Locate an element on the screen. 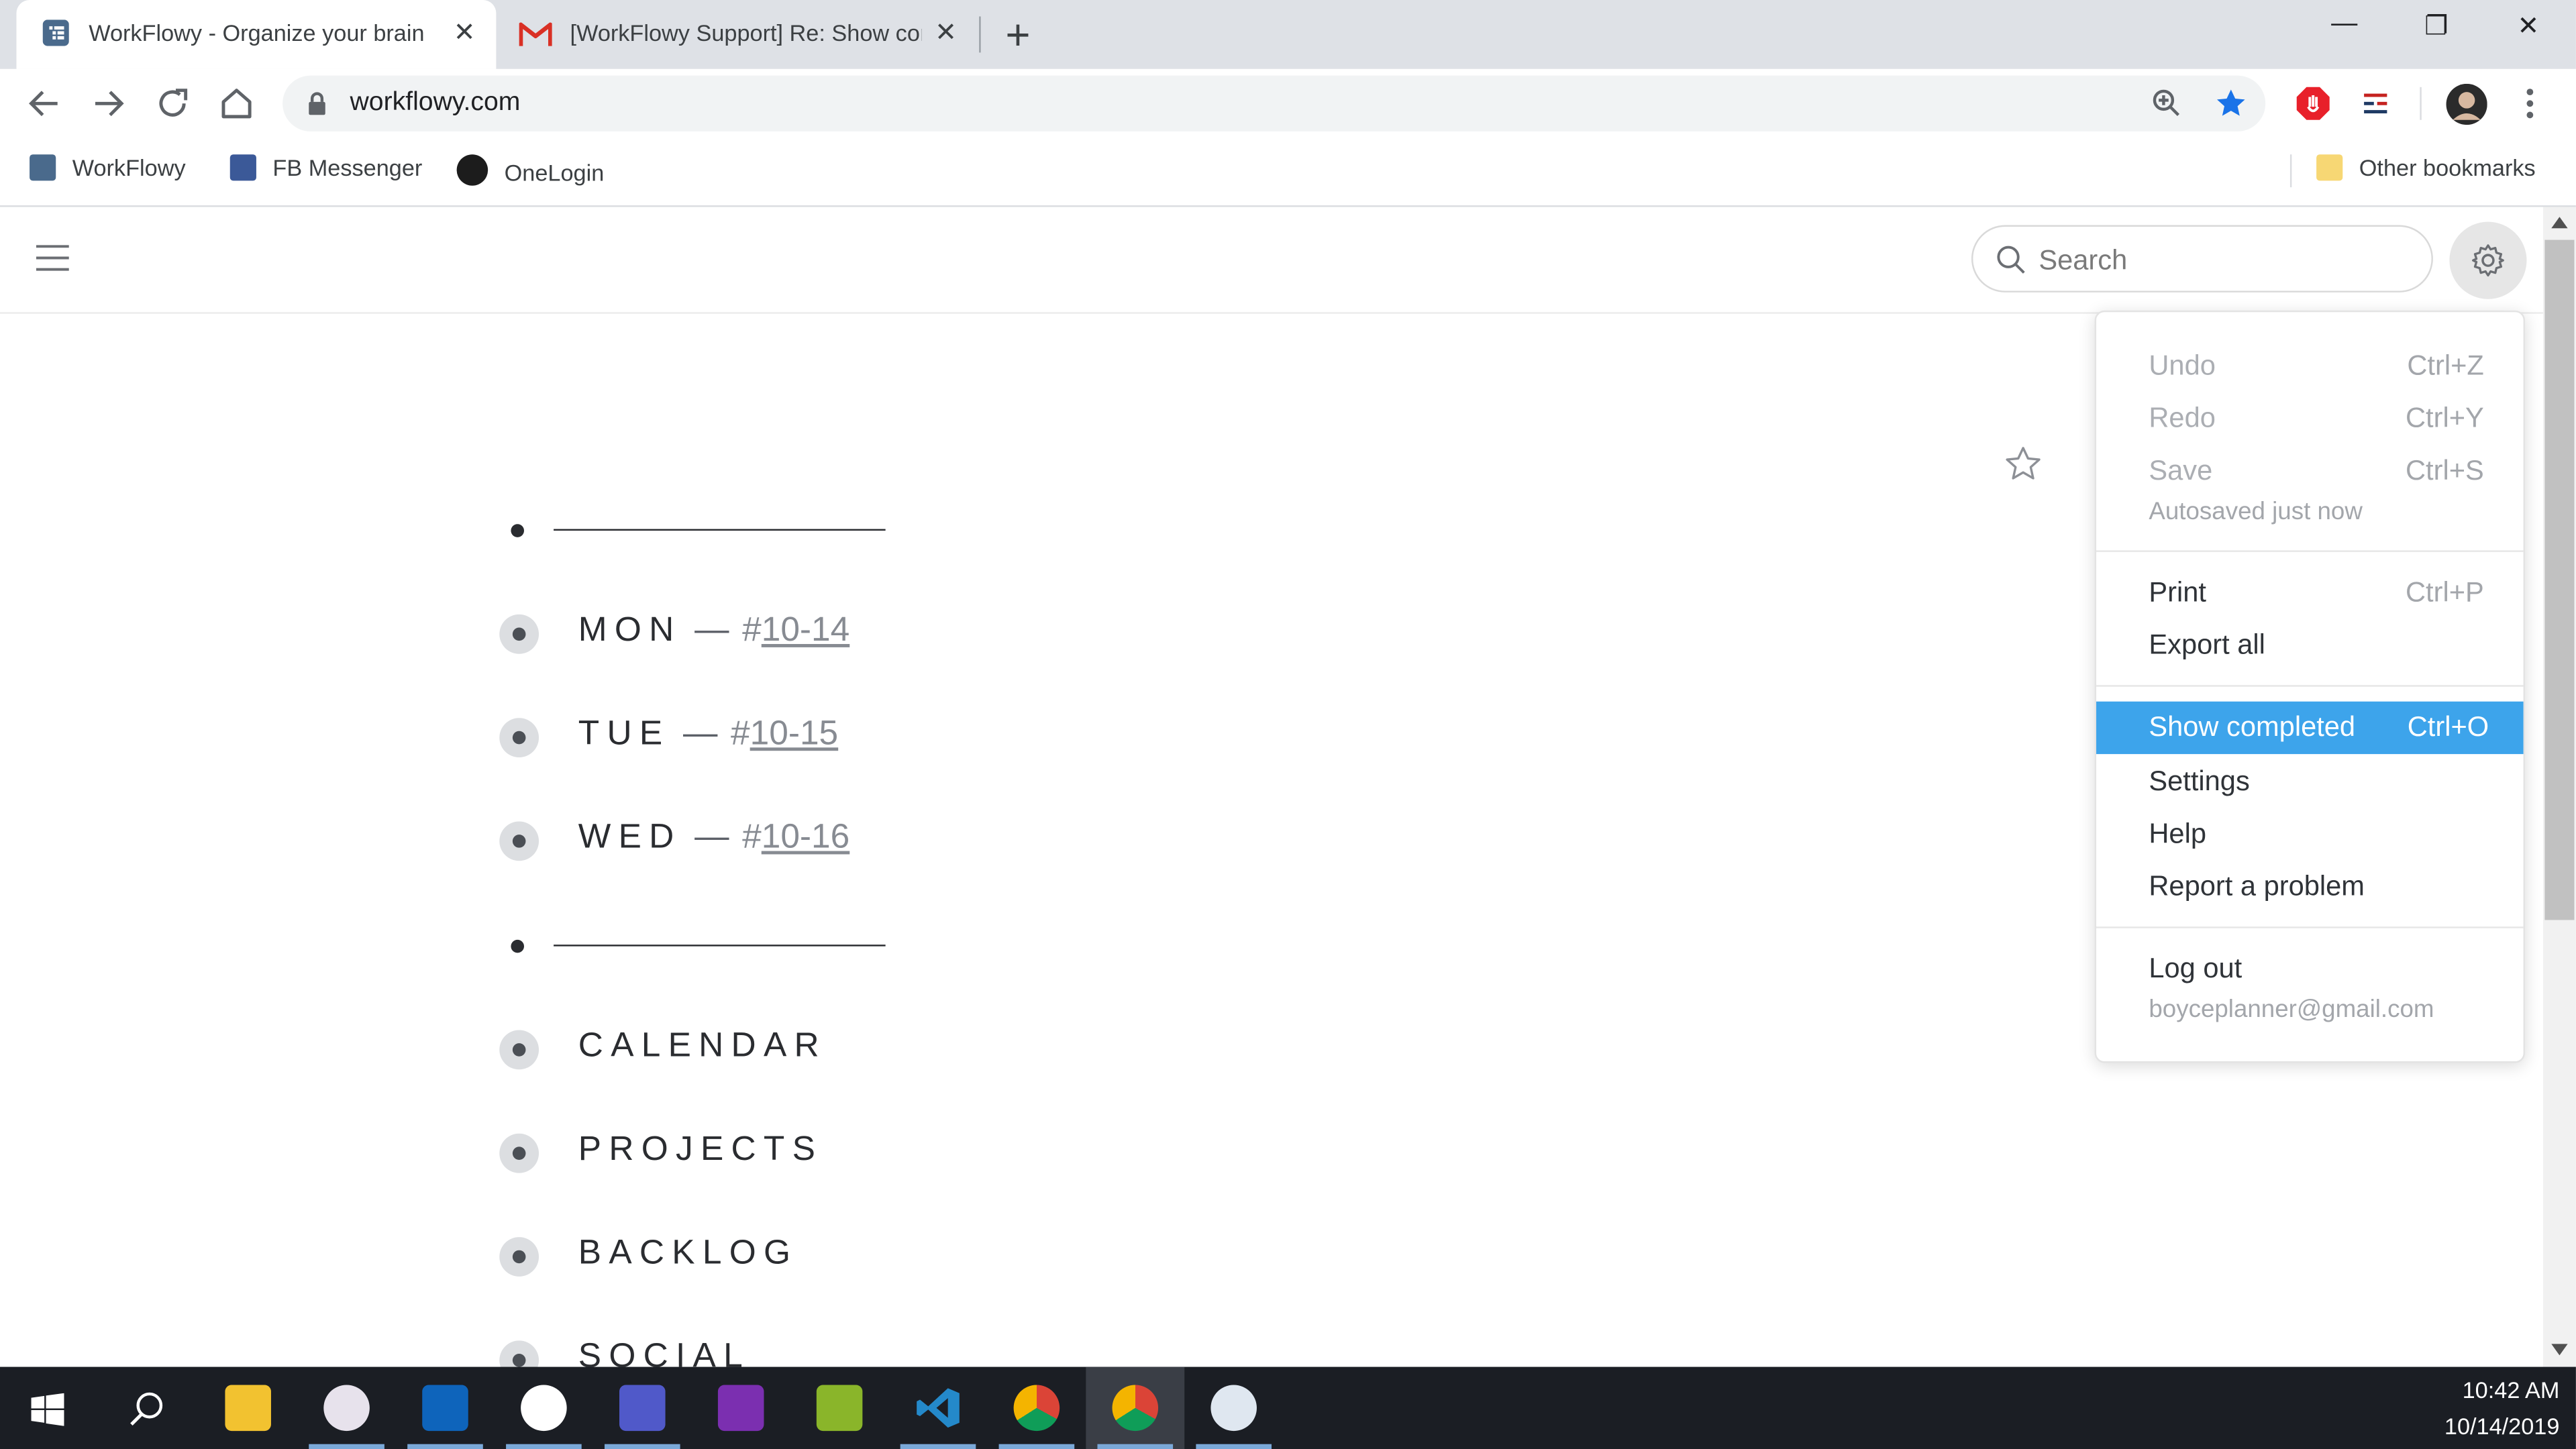  profile-avatar is located at coordinates (2466, 104).